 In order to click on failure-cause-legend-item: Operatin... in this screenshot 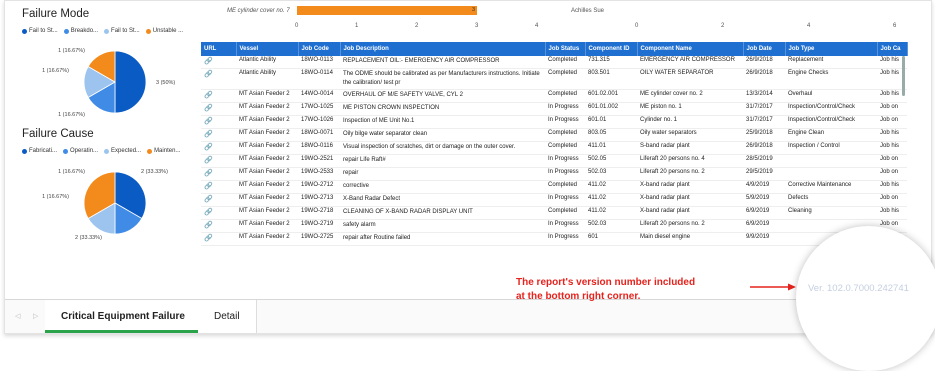, I will do `click(80, 151)`.